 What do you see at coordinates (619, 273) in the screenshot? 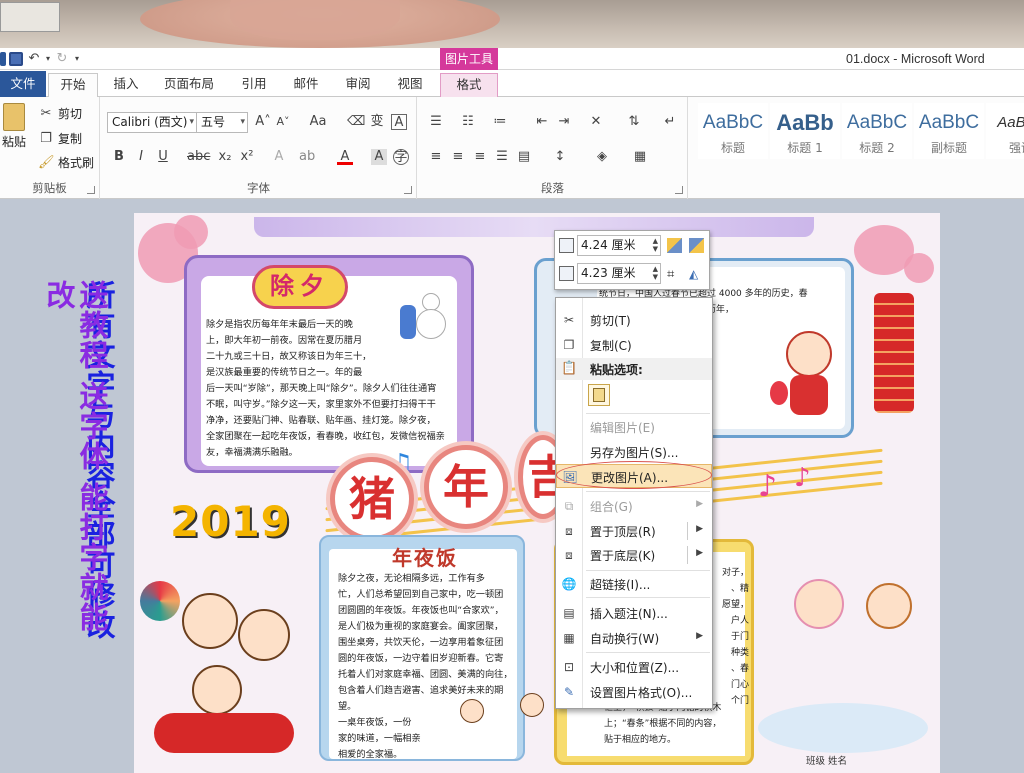
I see `width-field: 4.23 厘米 ▲ ▼` at bounding box center [619, 273].